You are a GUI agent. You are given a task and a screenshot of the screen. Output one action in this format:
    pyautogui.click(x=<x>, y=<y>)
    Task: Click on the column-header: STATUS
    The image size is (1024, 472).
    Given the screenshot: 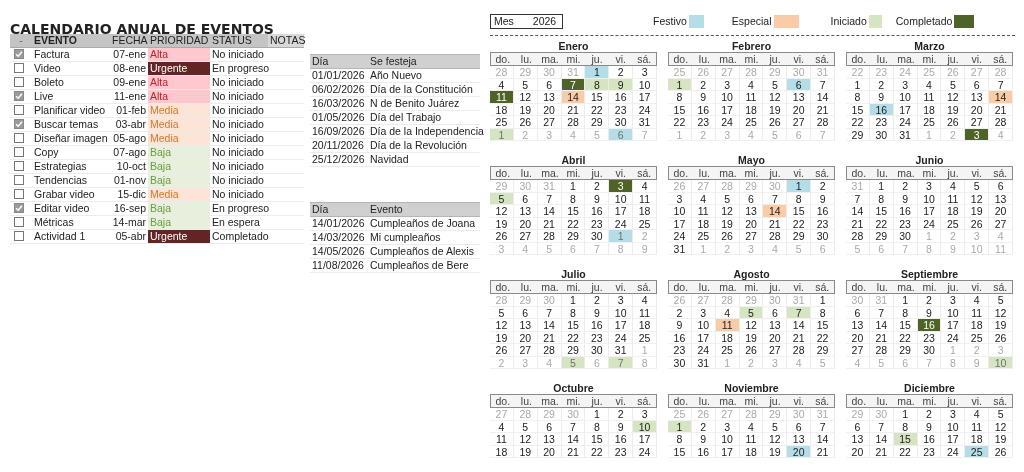 What is the action you would take?
    pyautogui.click(x=239, y=41)
    